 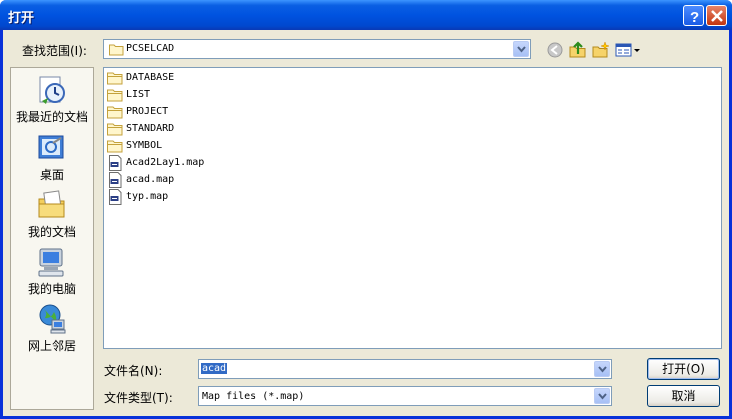 I want to click on look-in-dropdown-arrow, so click(x=521, y=49).